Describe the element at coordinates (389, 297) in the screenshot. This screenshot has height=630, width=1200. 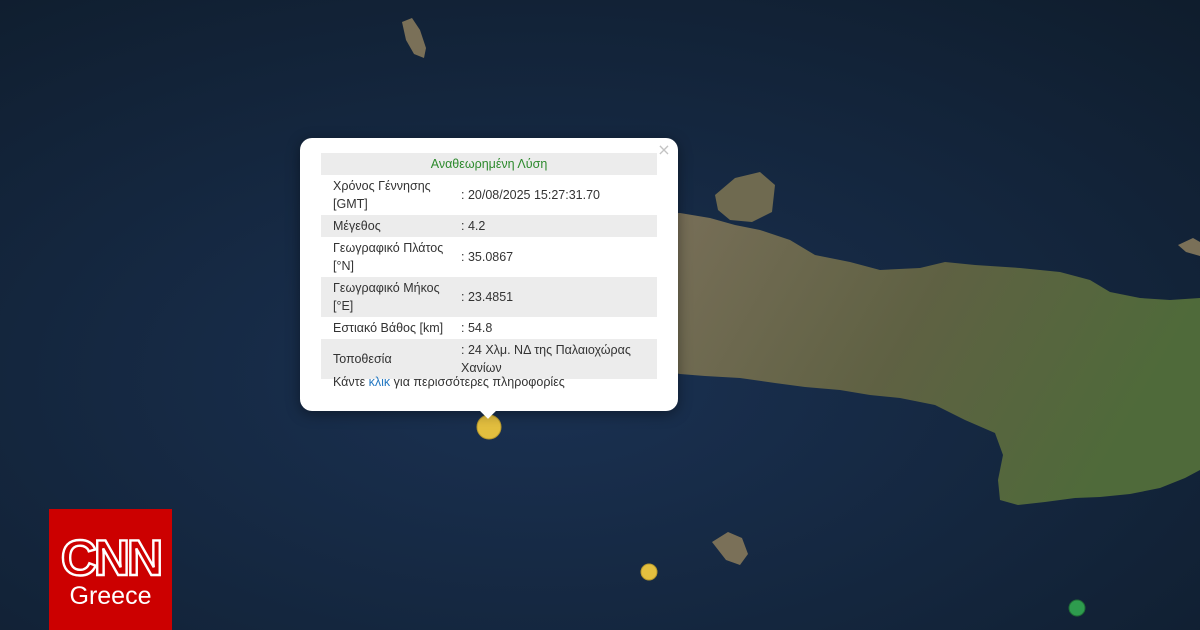
I see `longitude-label: Γεωγραφικό Μήκος [°E]` at that location.